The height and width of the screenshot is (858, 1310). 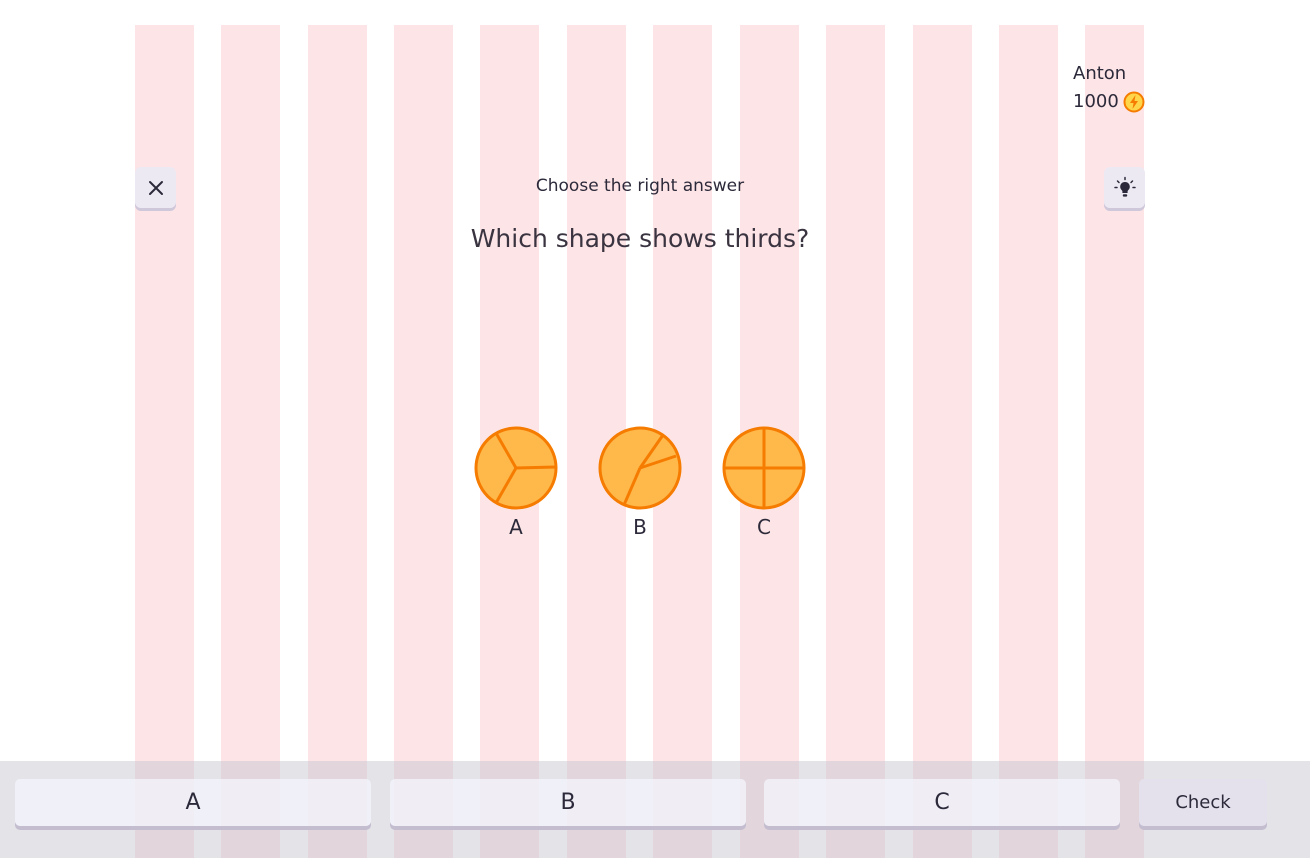 What do you see at coordinates (1109, 88) in the screenshot?
I see `user-info: Anton 1000` at bounding box center [1109, 88].